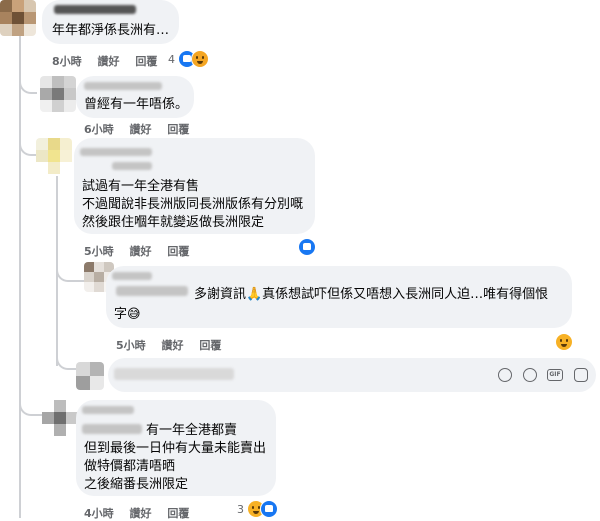 The width and height of the screenshot is (600, 521). I want to click on comment-time: 4小時, so click(99, 513).